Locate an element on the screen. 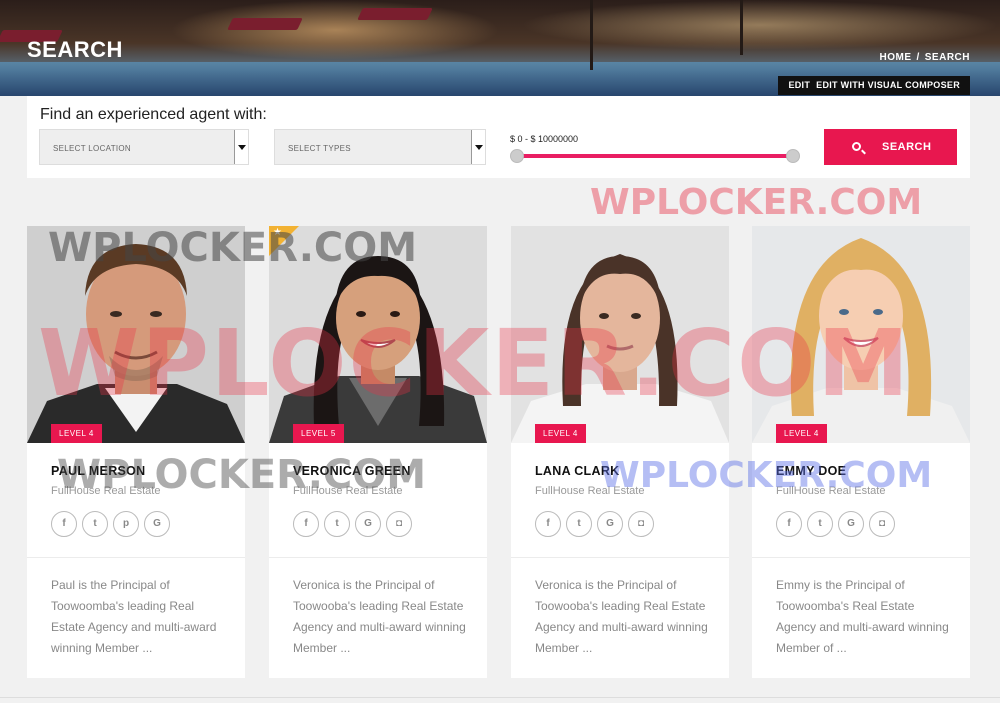 The image size is (1000, 703). watermark: WPLOCKER.COM is located at coordinates (756, 202).